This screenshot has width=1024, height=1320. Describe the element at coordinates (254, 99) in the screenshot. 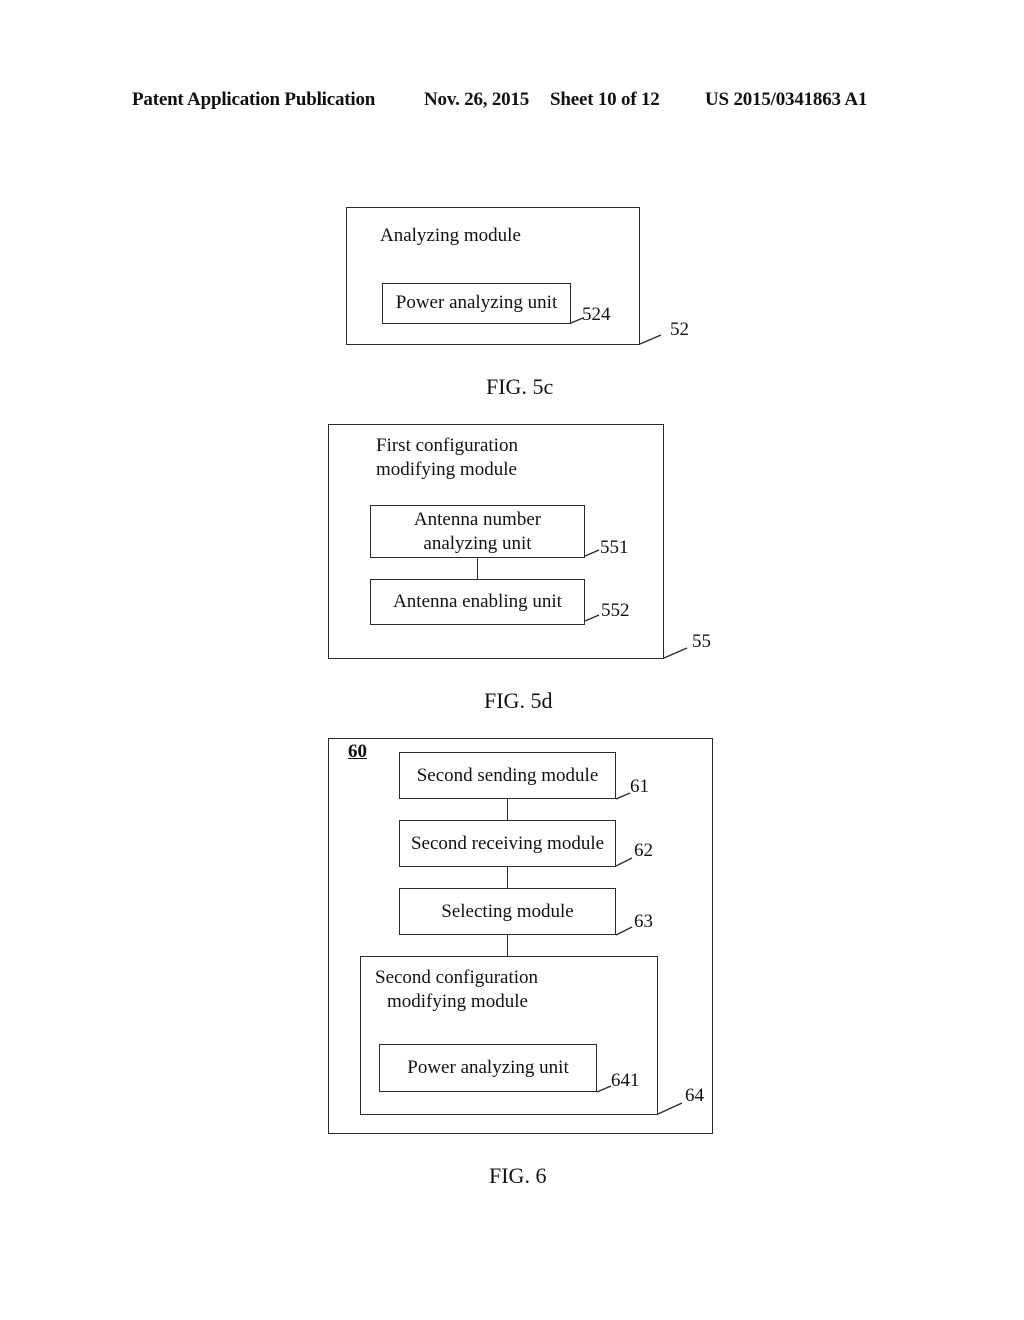

I see `header-publication: Patent Application Publication` at that location.